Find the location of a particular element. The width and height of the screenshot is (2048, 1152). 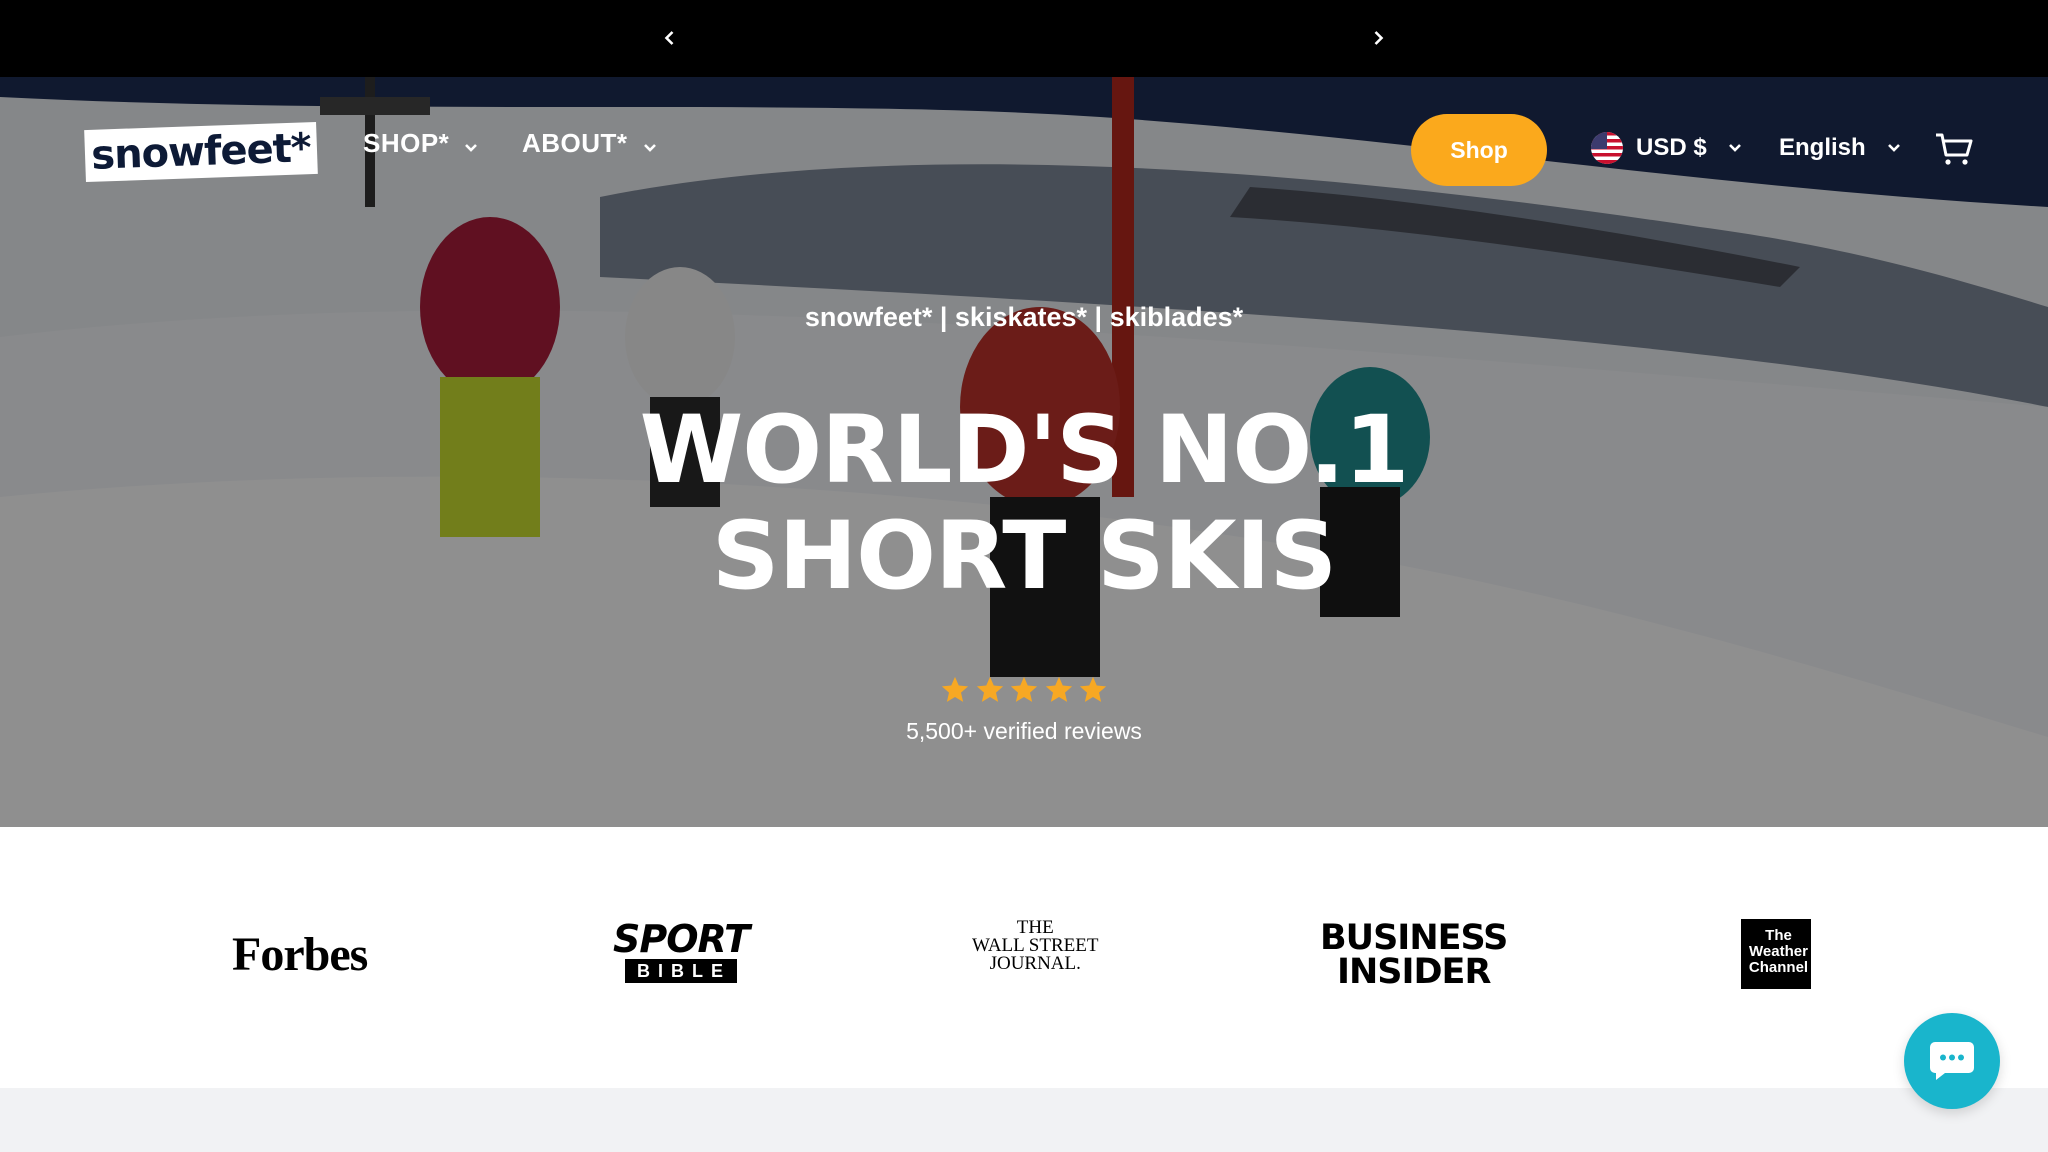

site-logo: snowfeet* is located at coordinates (201, 152).